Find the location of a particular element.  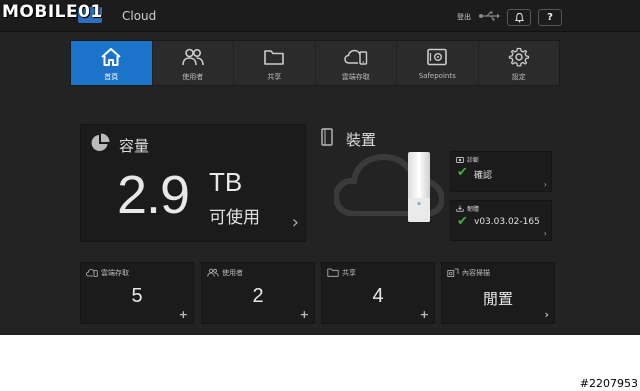

logout-link: 登出 is located at coordinates (464, 17).